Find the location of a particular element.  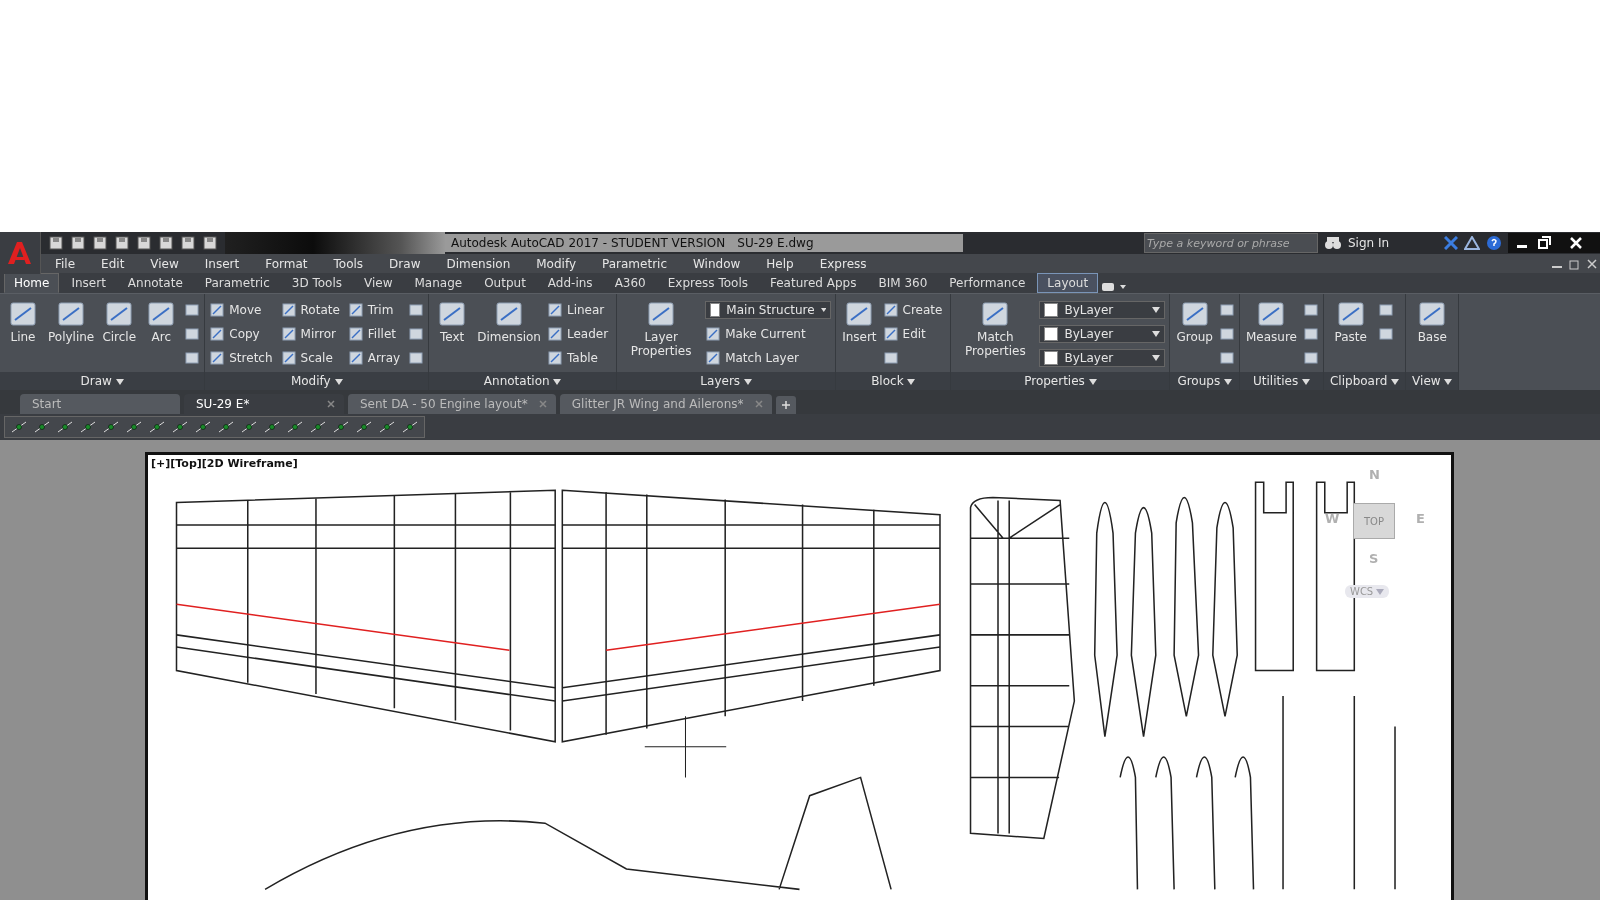

ribbon-button: Dimension is located at coordinates (509, 322).